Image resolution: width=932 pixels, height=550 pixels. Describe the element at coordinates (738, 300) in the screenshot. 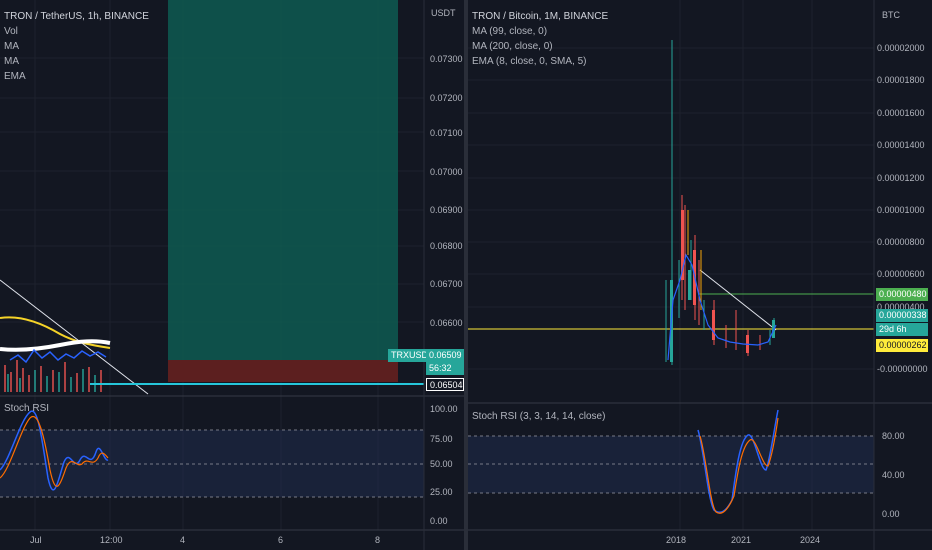

I see `trendline` at that location.